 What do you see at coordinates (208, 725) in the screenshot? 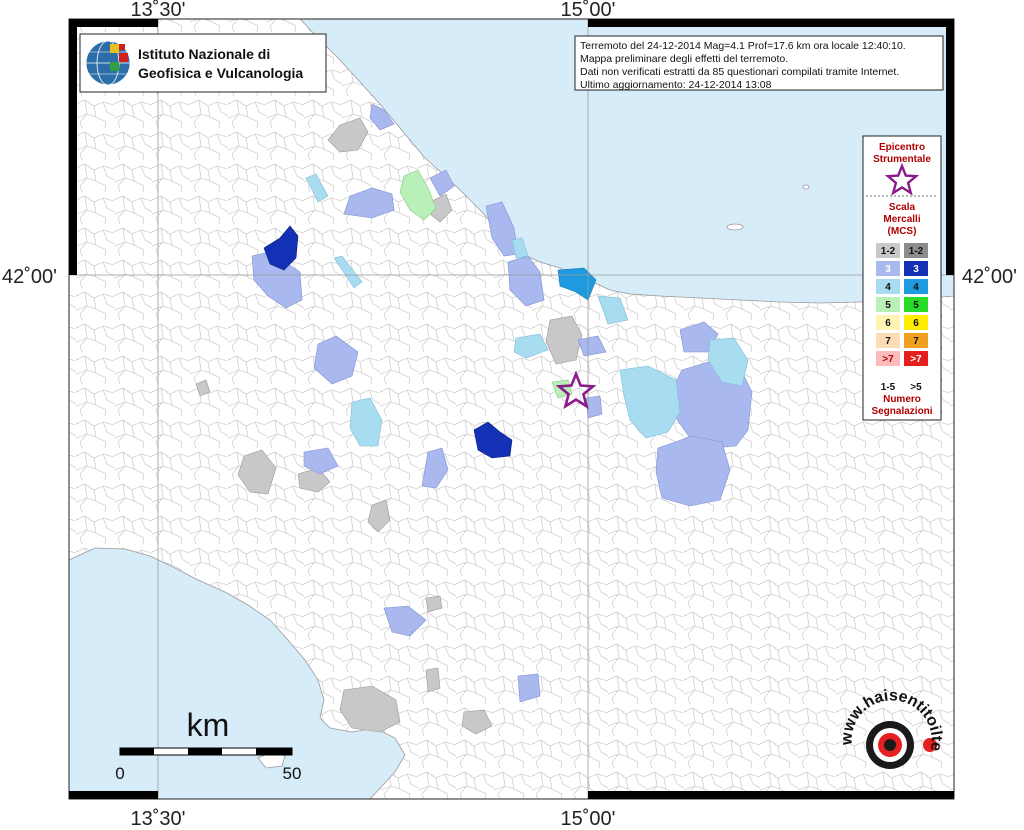
I see `scale-unit: km` at bounding box center [208, 725].